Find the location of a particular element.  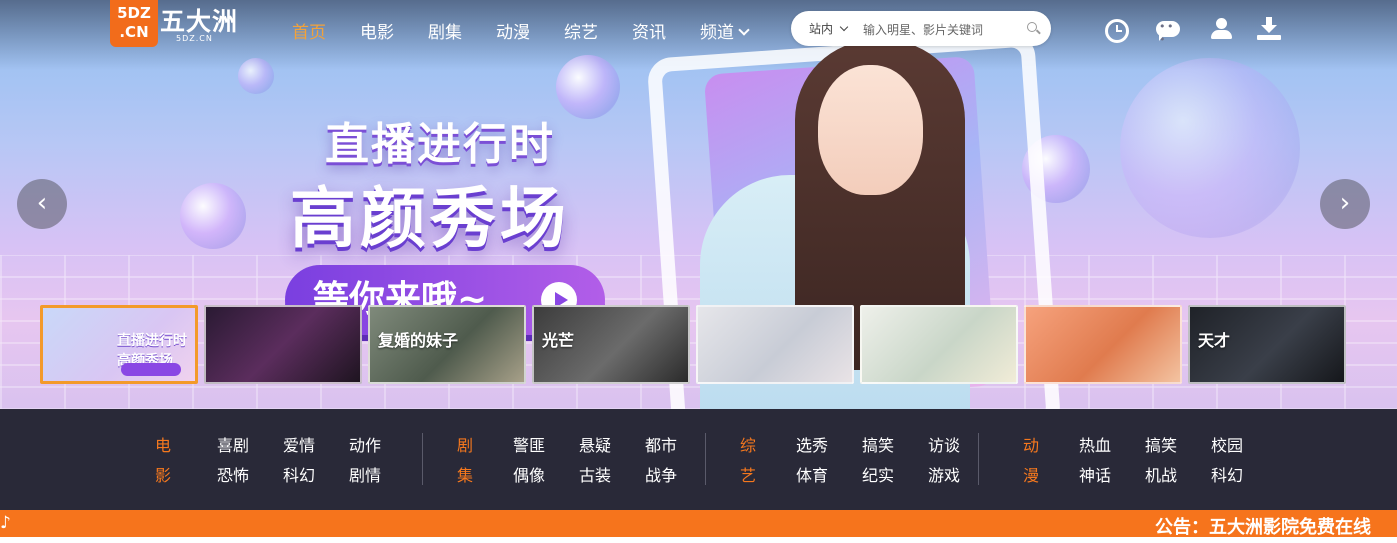

hero-slogan-line2: 高颜秀场 is located at coordinates (430, 218).